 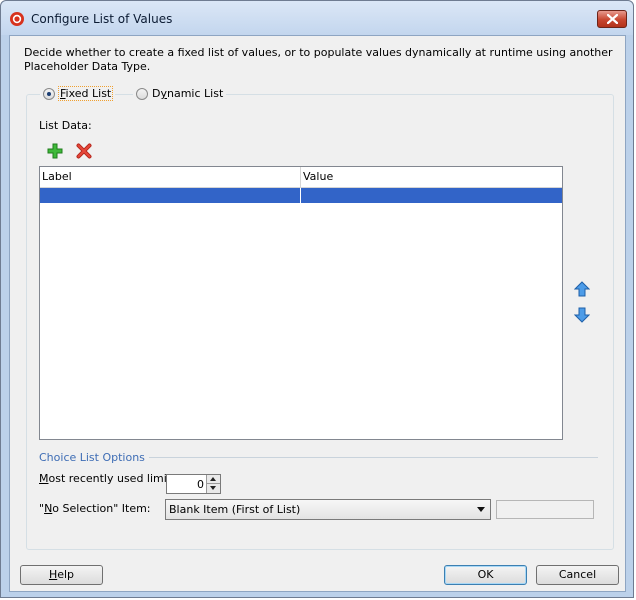 I want to click on mru-limit-label: Most recently used limit:, so click(x=107, y=478).